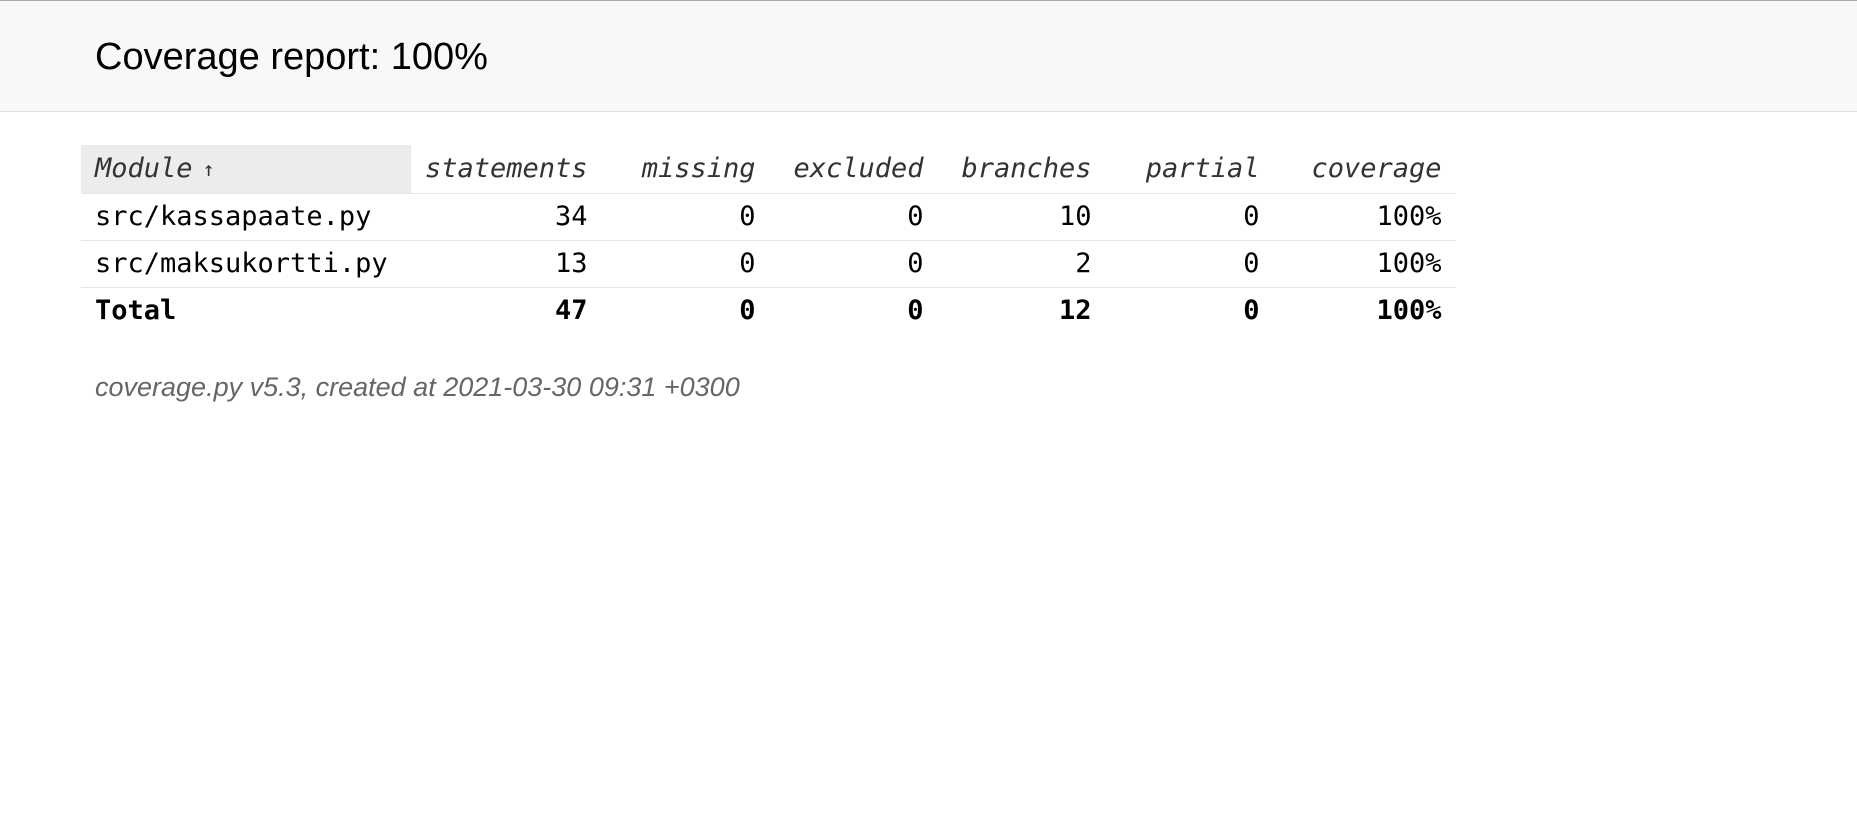  I want to click on column-header-missing: missing, so click(685, 169).